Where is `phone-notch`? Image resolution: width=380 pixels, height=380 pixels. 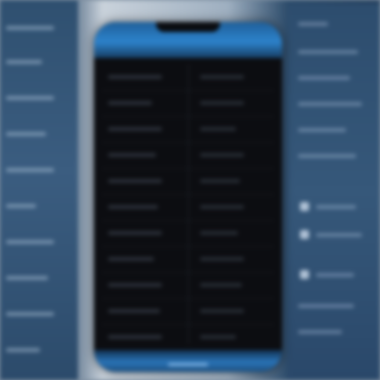
phone-notch is located at coordinates (188, 27).